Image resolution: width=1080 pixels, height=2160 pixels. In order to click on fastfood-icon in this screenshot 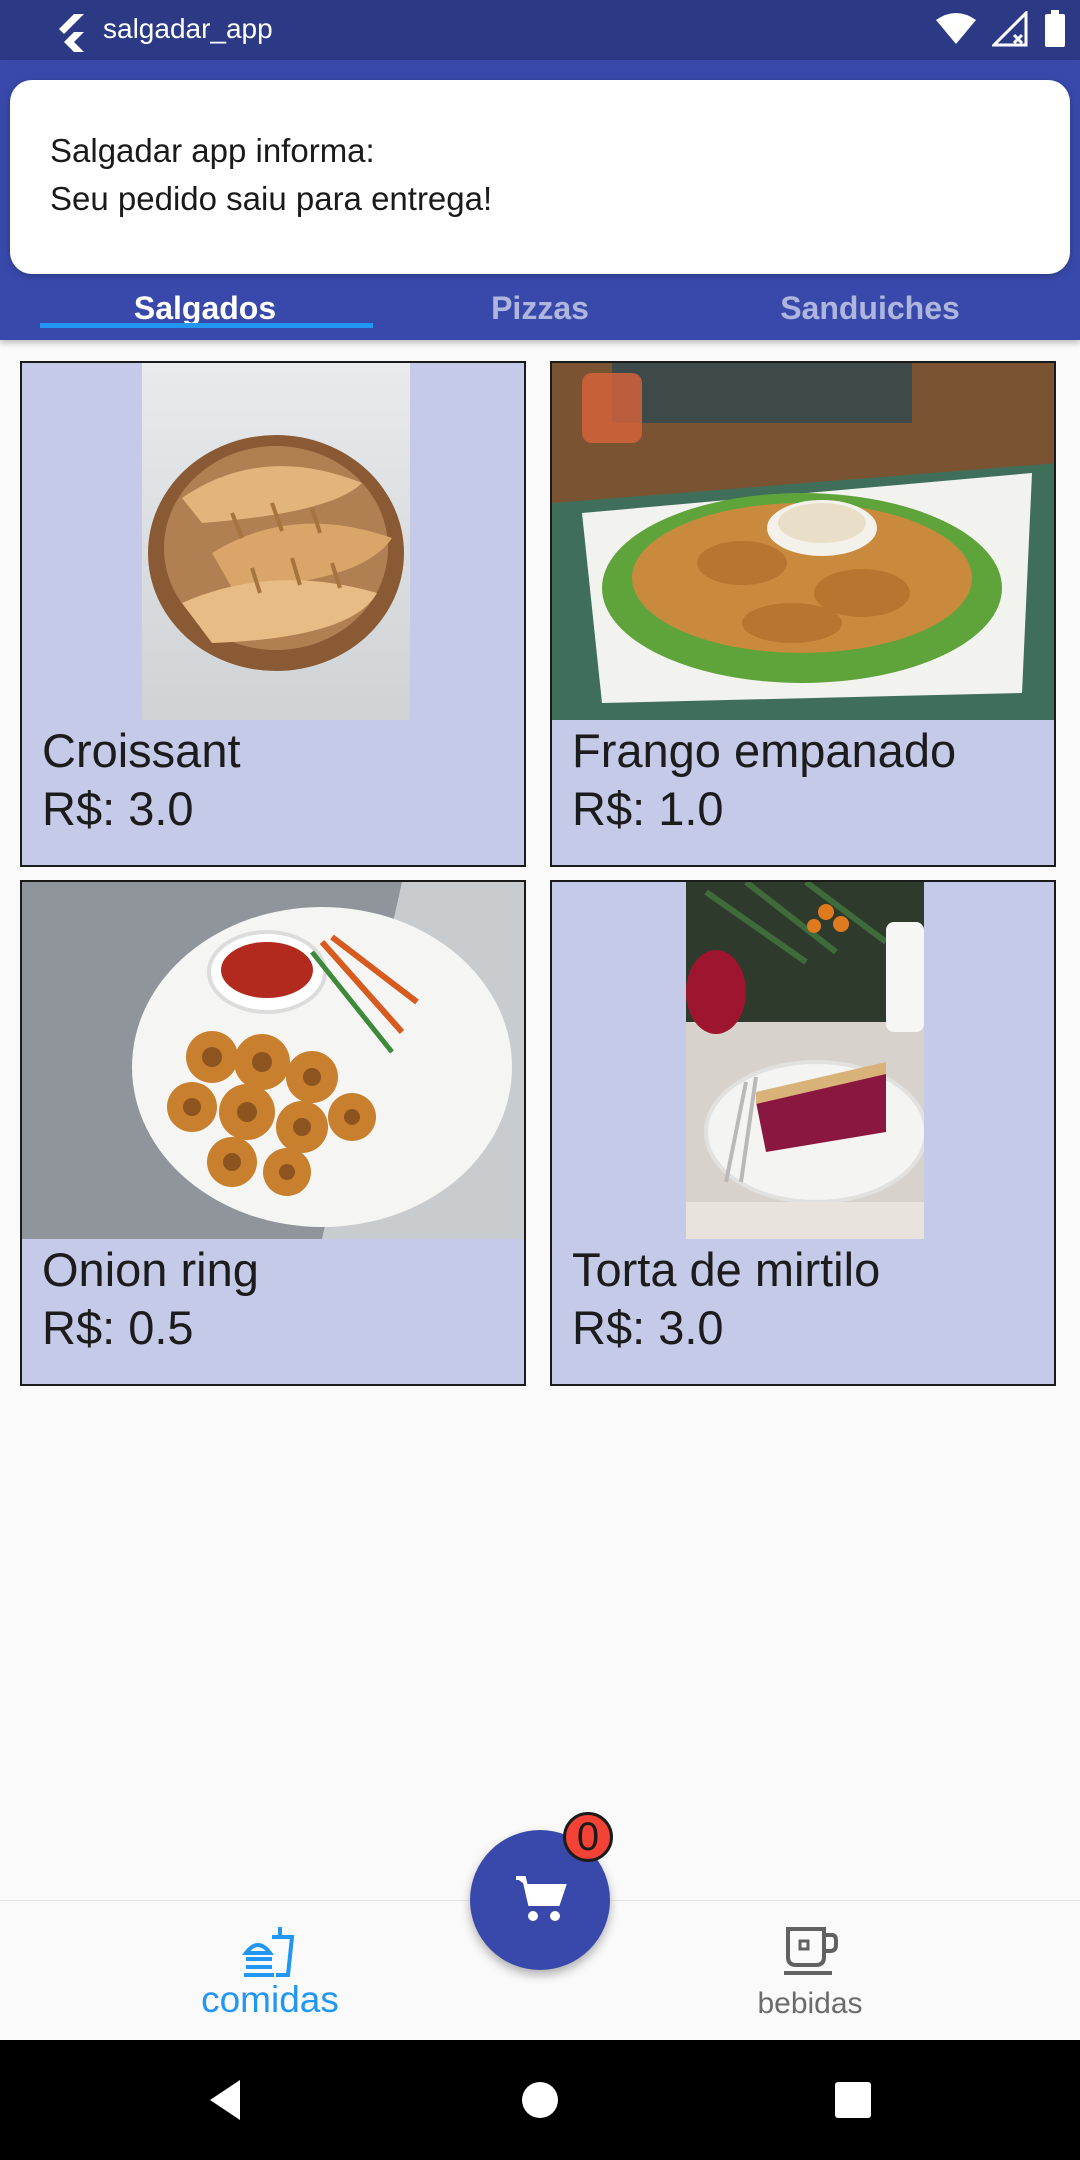, I will do `click(268, 1952)`.